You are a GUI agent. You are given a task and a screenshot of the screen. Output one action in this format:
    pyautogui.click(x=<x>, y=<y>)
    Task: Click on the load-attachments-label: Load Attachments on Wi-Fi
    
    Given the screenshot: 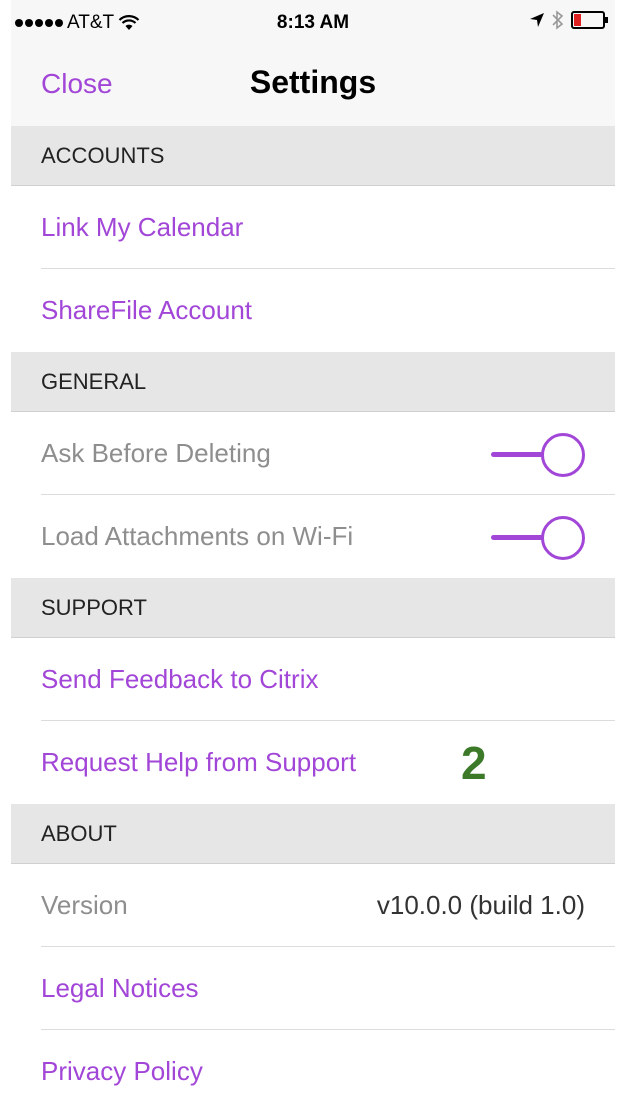 What is the action you would take?
    pyautogui.click(x=197, y=536)
    